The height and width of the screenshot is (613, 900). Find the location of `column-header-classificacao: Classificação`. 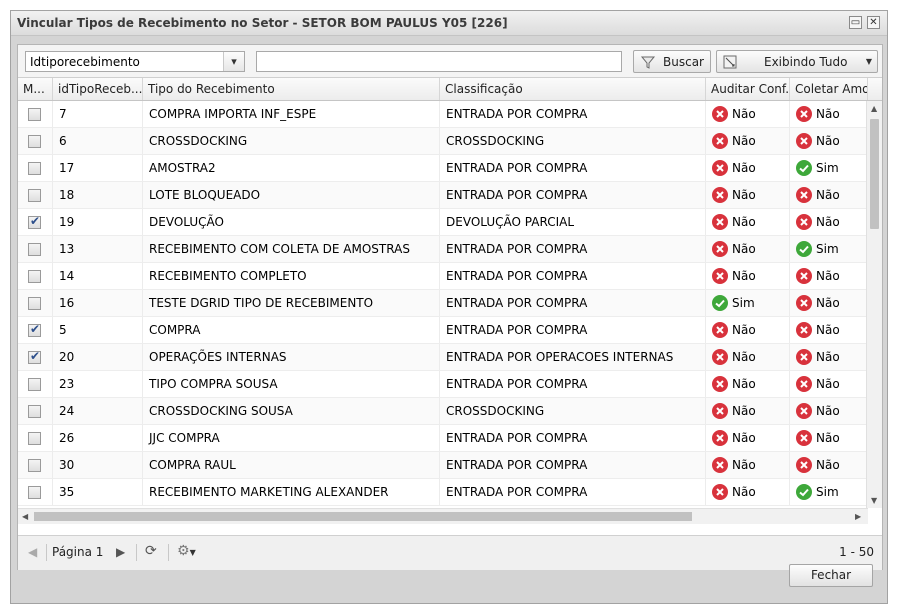

column-header-classificacao: Classificação is located at coordinates (573, 89).